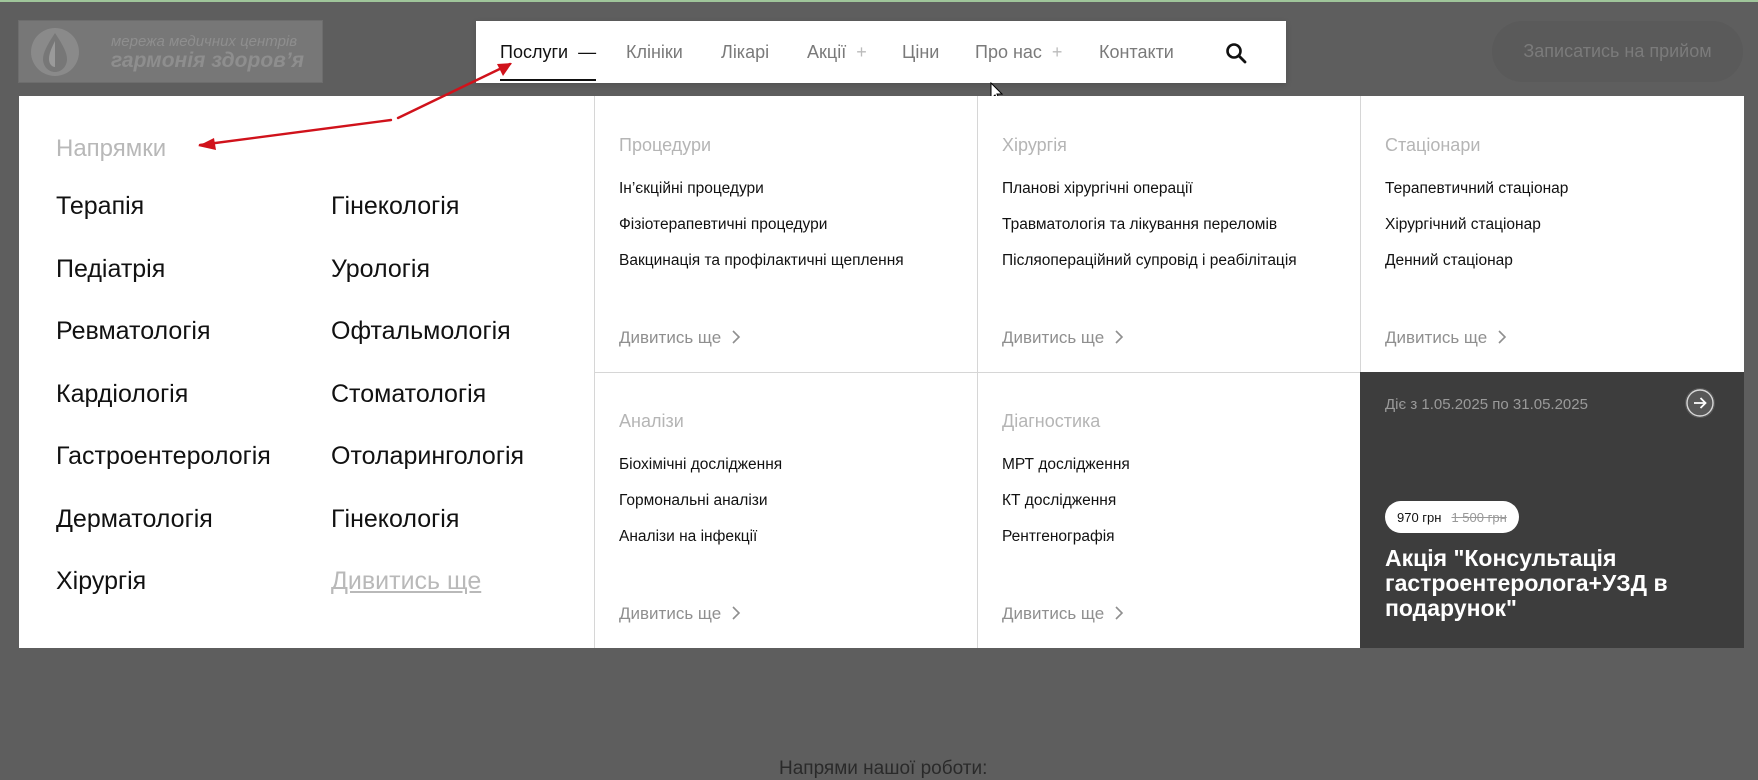 The height and width of the screenshot is (780, 1758). I want to click on minus-icon: —, so click(587, 52).